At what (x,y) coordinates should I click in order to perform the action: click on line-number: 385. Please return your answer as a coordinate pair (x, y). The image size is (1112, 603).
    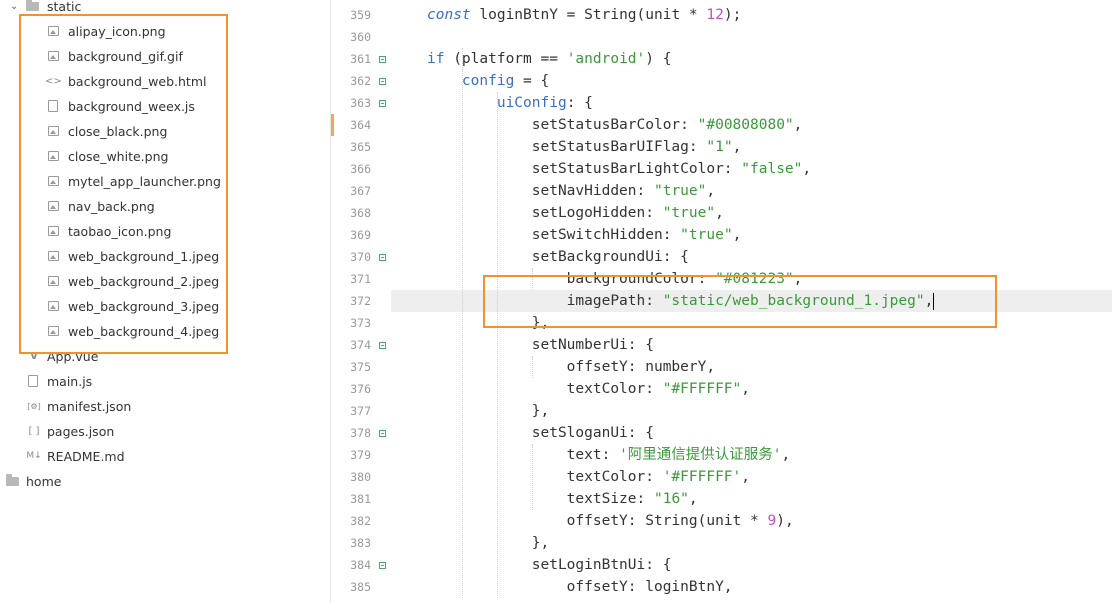
    Looking at the image, I should click on (360, 587).